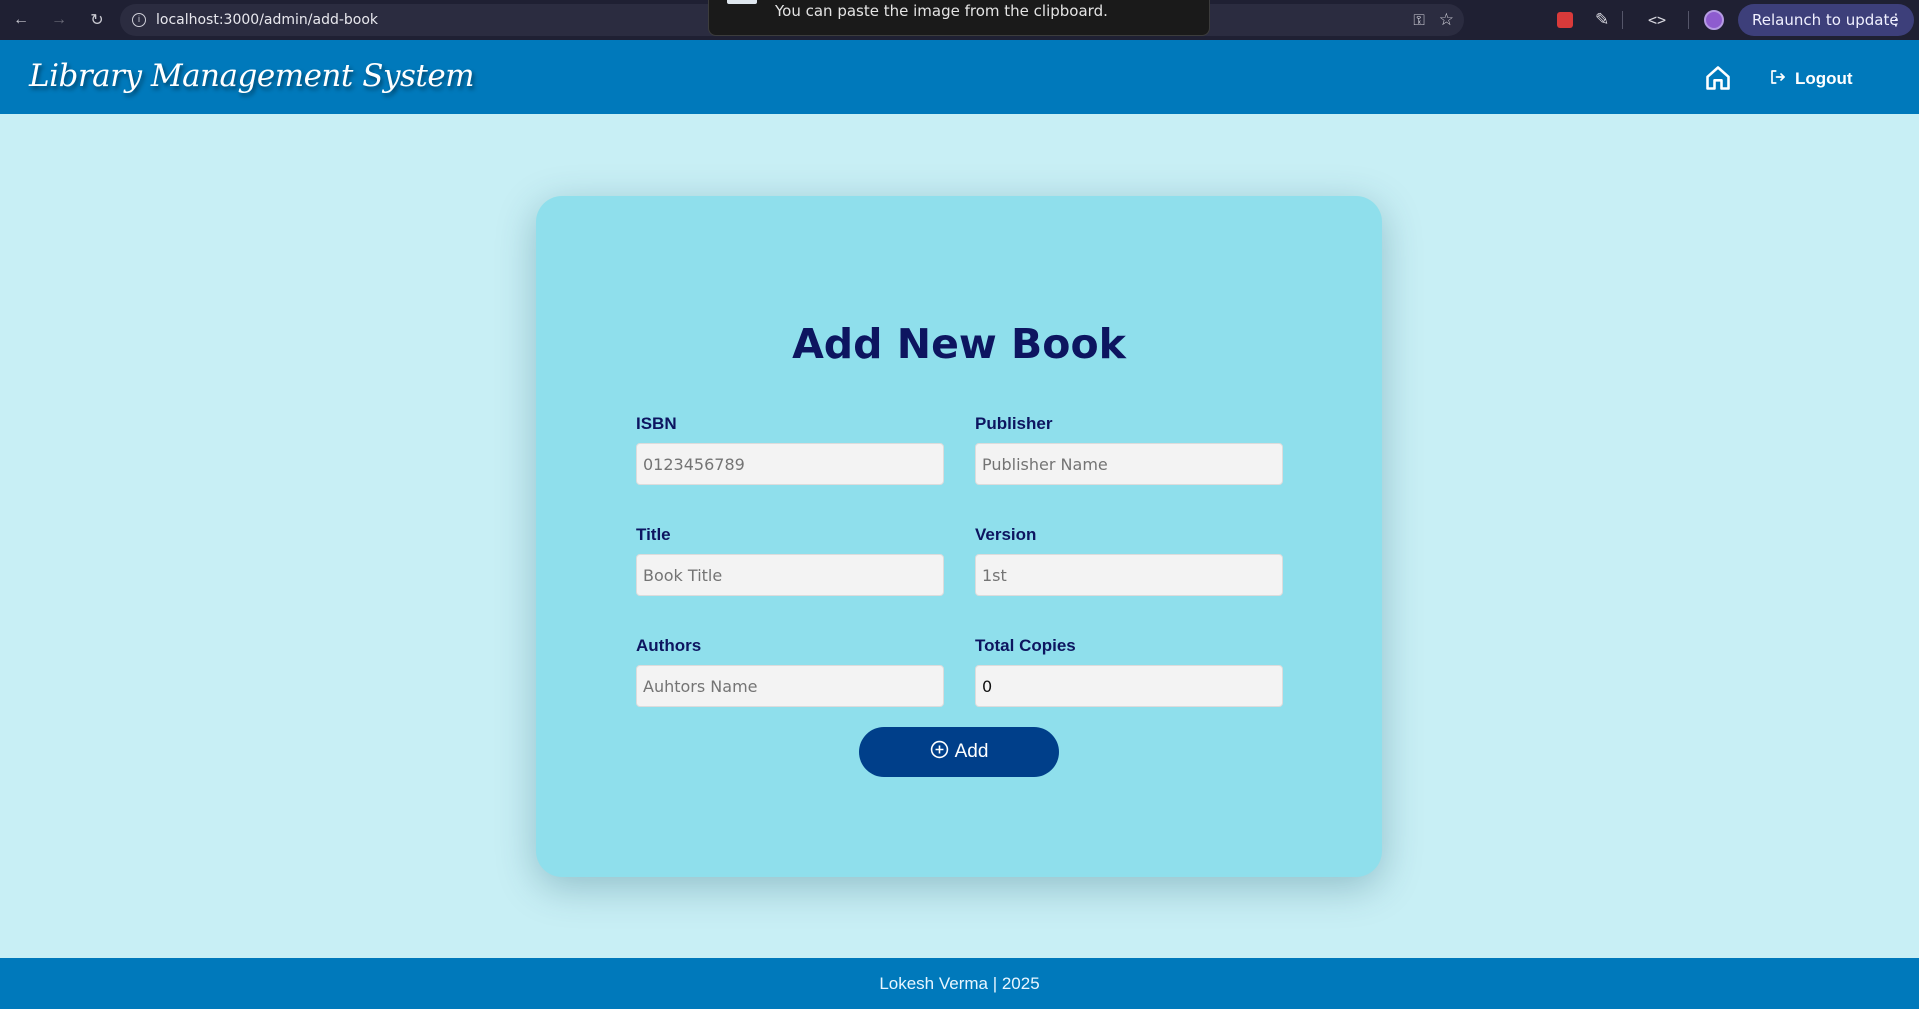 This screenshot has height=1009, width=1919. Describe the element at coordinates (97, 20) in the screenshot. I see `reload-icon: ↻` at that location.